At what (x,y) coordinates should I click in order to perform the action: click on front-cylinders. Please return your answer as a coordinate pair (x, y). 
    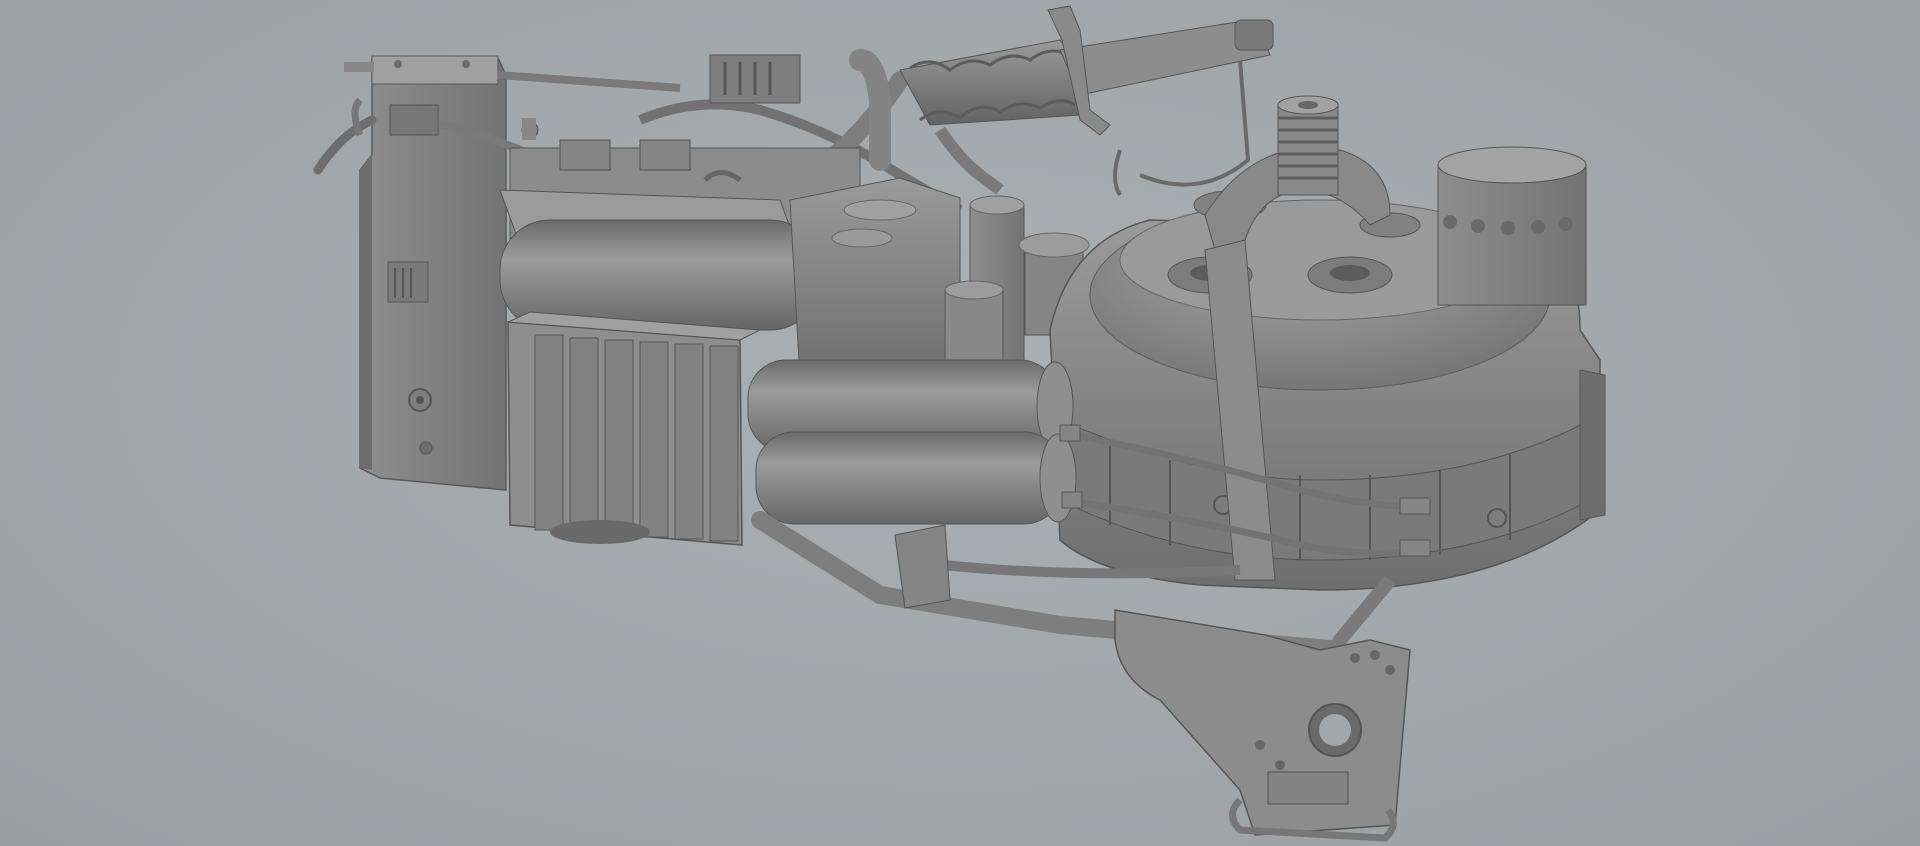
    Looking at the image, I should click on (912, 442).